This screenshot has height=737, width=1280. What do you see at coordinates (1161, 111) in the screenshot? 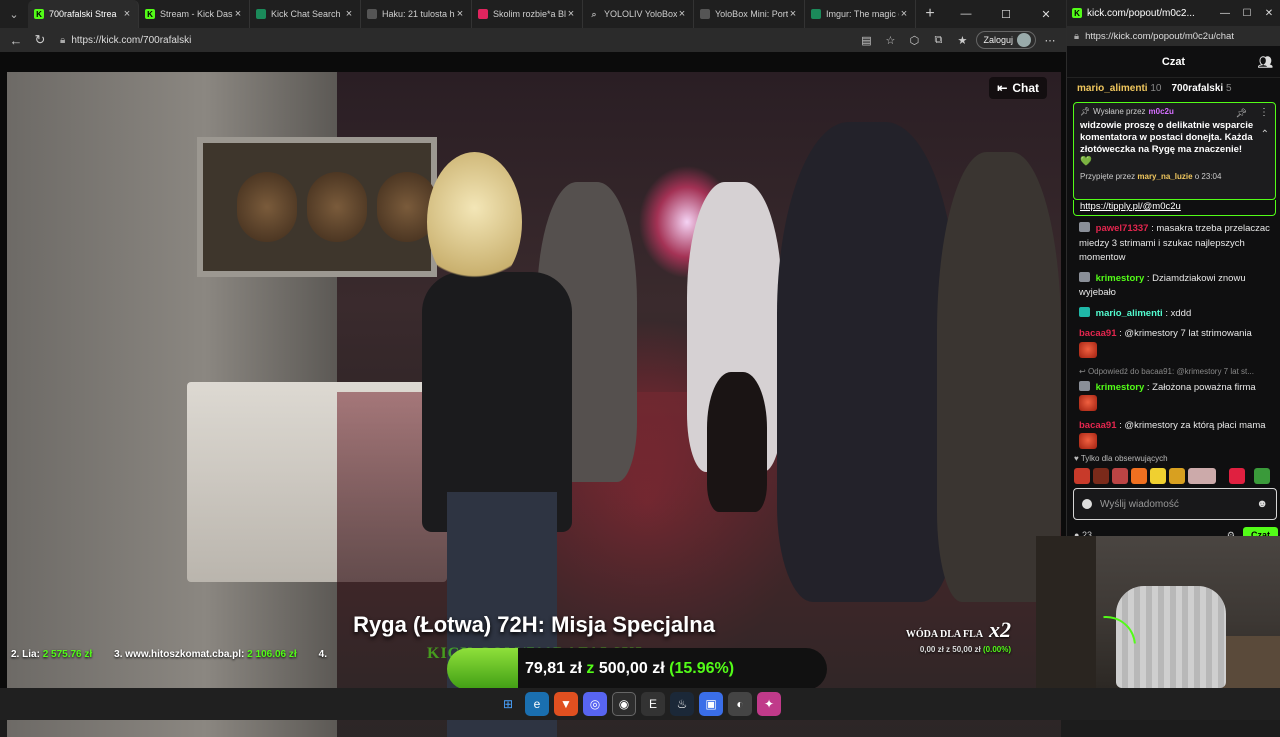
I see `pinned-author: m0c2u` at bounding box center [1161, 111].